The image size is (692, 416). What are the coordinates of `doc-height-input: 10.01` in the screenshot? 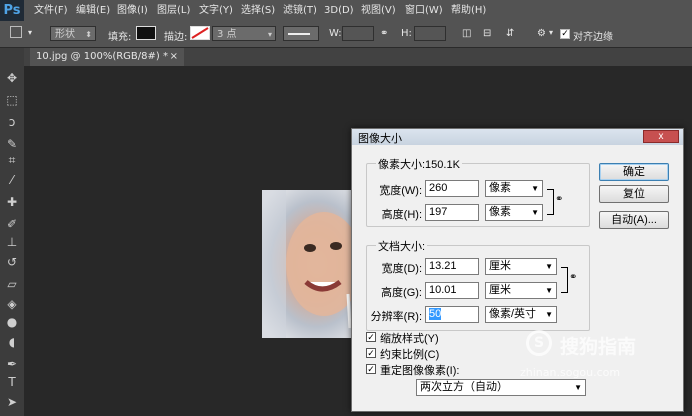 It's located at (452, 290).